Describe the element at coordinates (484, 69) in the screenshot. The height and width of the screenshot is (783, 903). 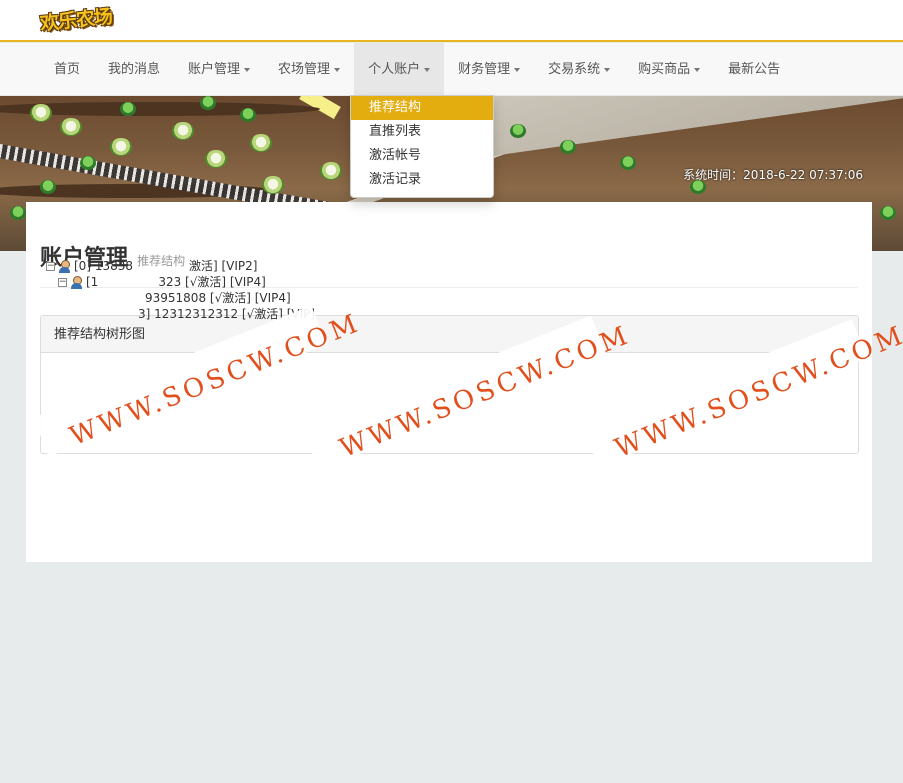
I see `nav-item-label: 财务管理` at that location.